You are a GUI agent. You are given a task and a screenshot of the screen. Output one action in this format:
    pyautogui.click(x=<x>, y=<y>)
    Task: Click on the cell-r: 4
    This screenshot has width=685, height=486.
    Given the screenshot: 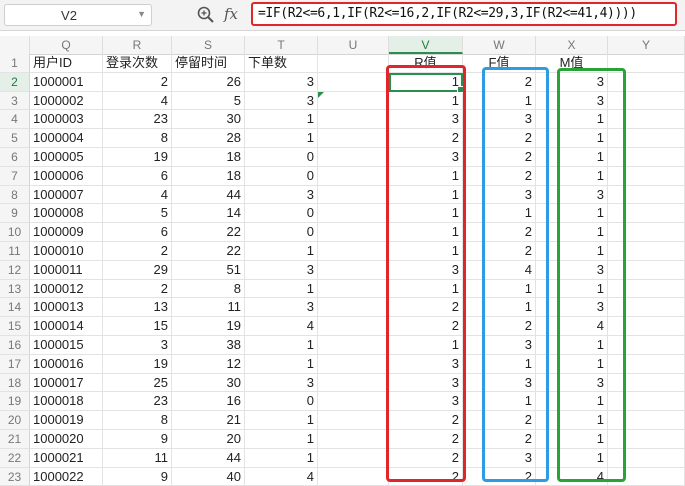 What is the action you would take?
    pyautogui.click(x=137, y=195)
    